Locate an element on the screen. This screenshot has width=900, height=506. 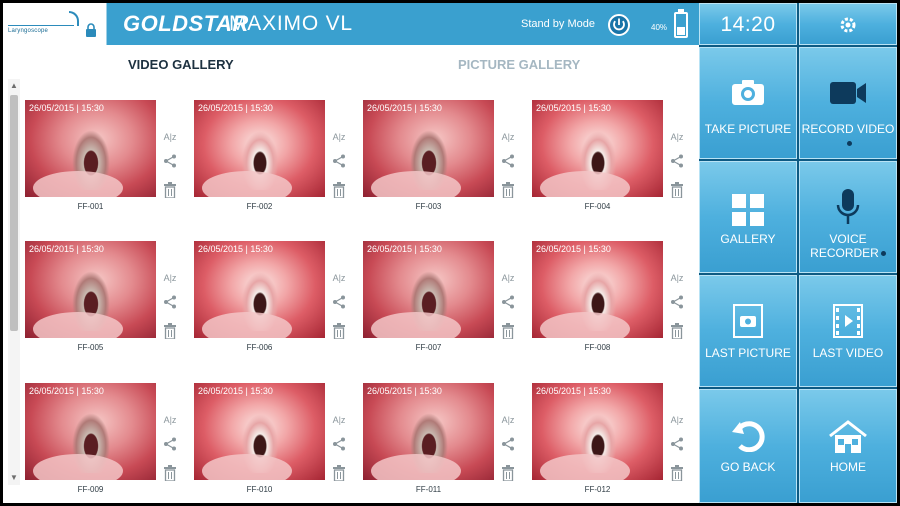
gallery-scrollbar: ▲ ▼ is located at coordinates (14, 282).